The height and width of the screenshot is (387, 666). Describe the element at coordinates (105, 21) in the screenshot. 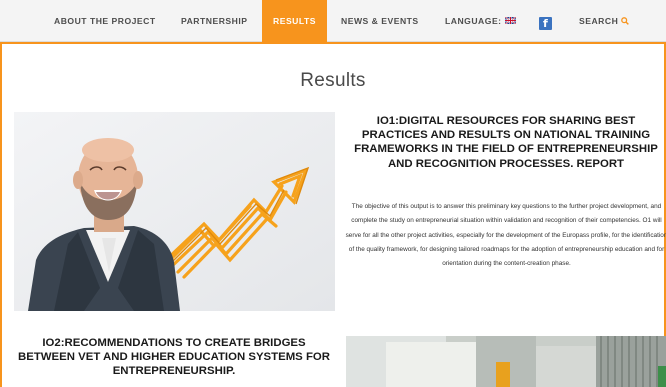

I see `nav-item-about-the-project: ABOUT THE PROJECT` at that location.